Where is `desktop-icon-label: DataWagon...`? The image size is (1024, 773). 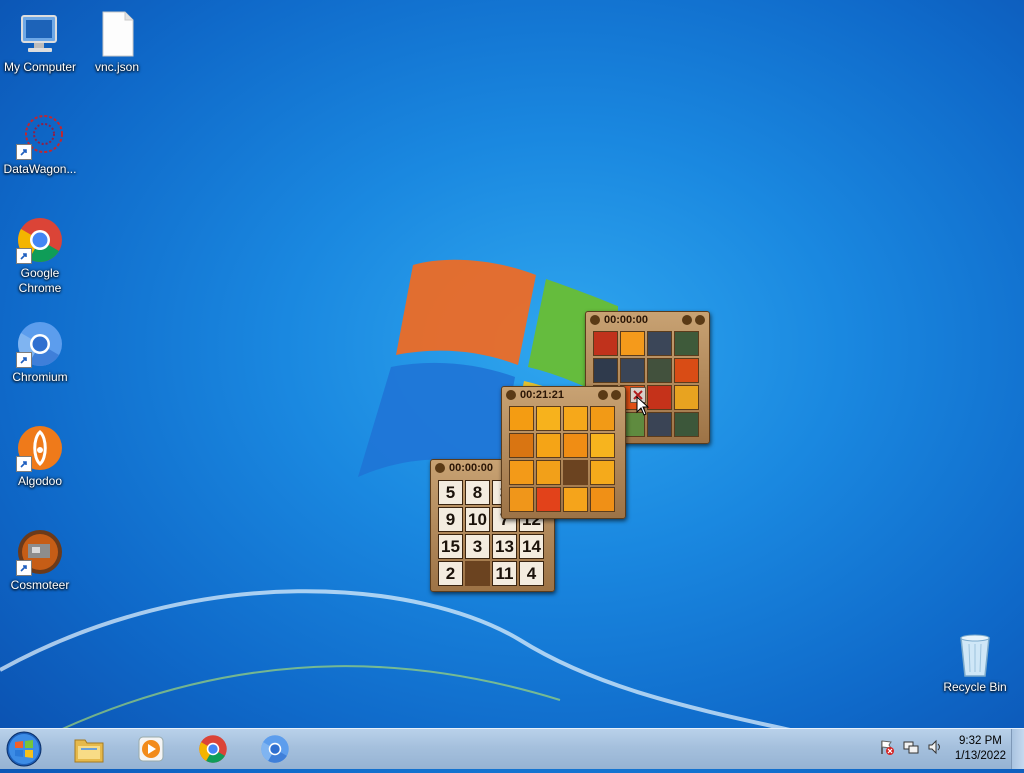 desktop-icon-label: DataWagon... is located at coordinates (40, 169).